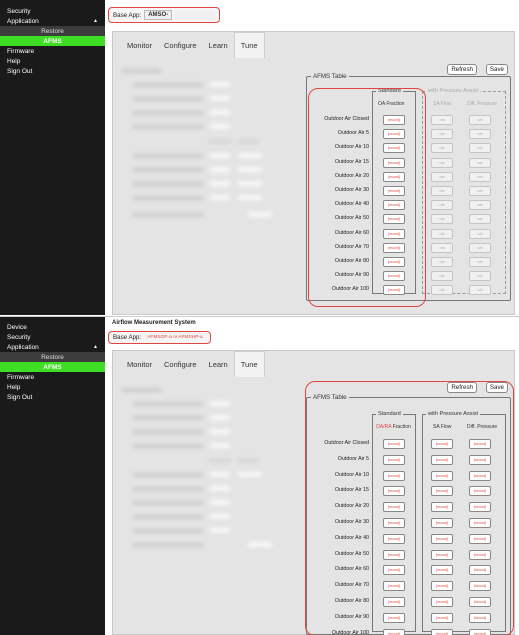 The height and width of the screenshot is (635, 519). What do you see at coordinates (313, 364) in the screenshot?
I see `tab-bar: Monitor Configure Learn Tune` at bounding box center [313, 364].